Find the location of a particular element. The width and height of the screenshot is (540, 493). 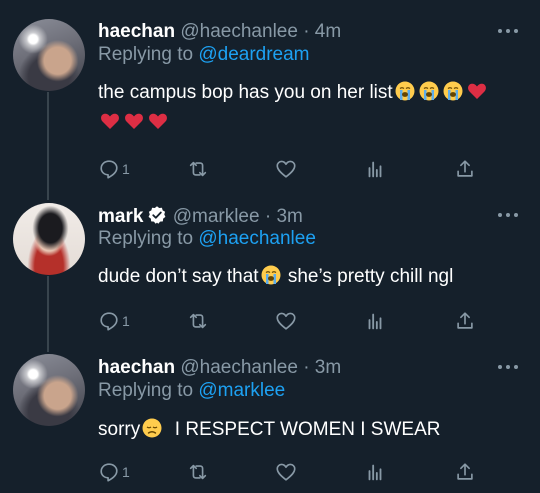

replying-to: Replying to @deardream is located at coordinates (204, 55).